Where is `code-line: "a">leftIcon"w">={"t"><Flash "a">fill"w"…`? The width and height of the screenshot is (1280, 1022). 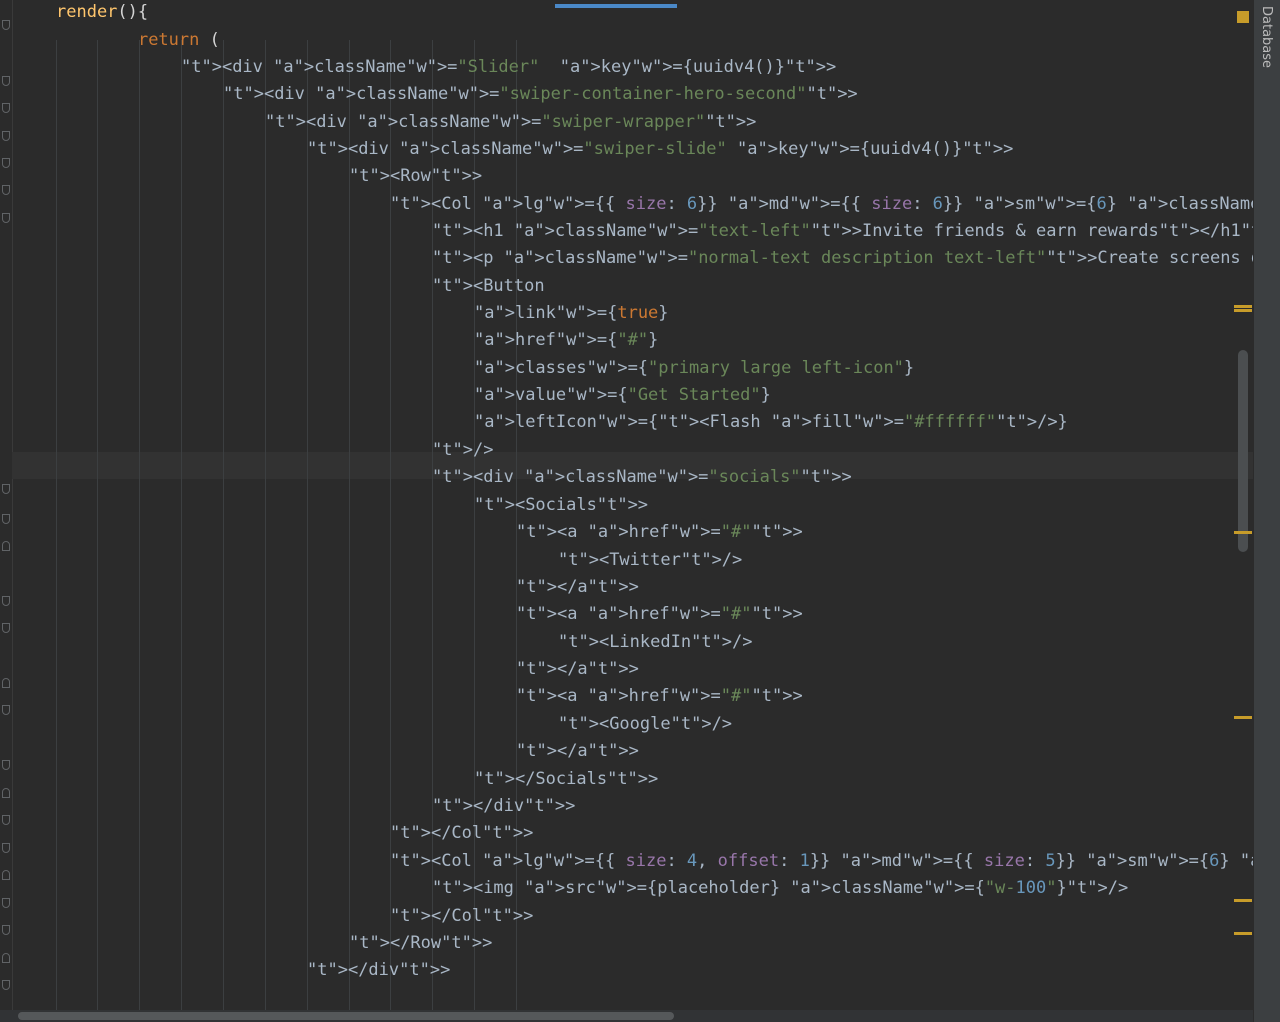 code-line: "a">leftIcon"w">={"t"><Flash "a">fill"w"… is located at coordinates (771, 422).